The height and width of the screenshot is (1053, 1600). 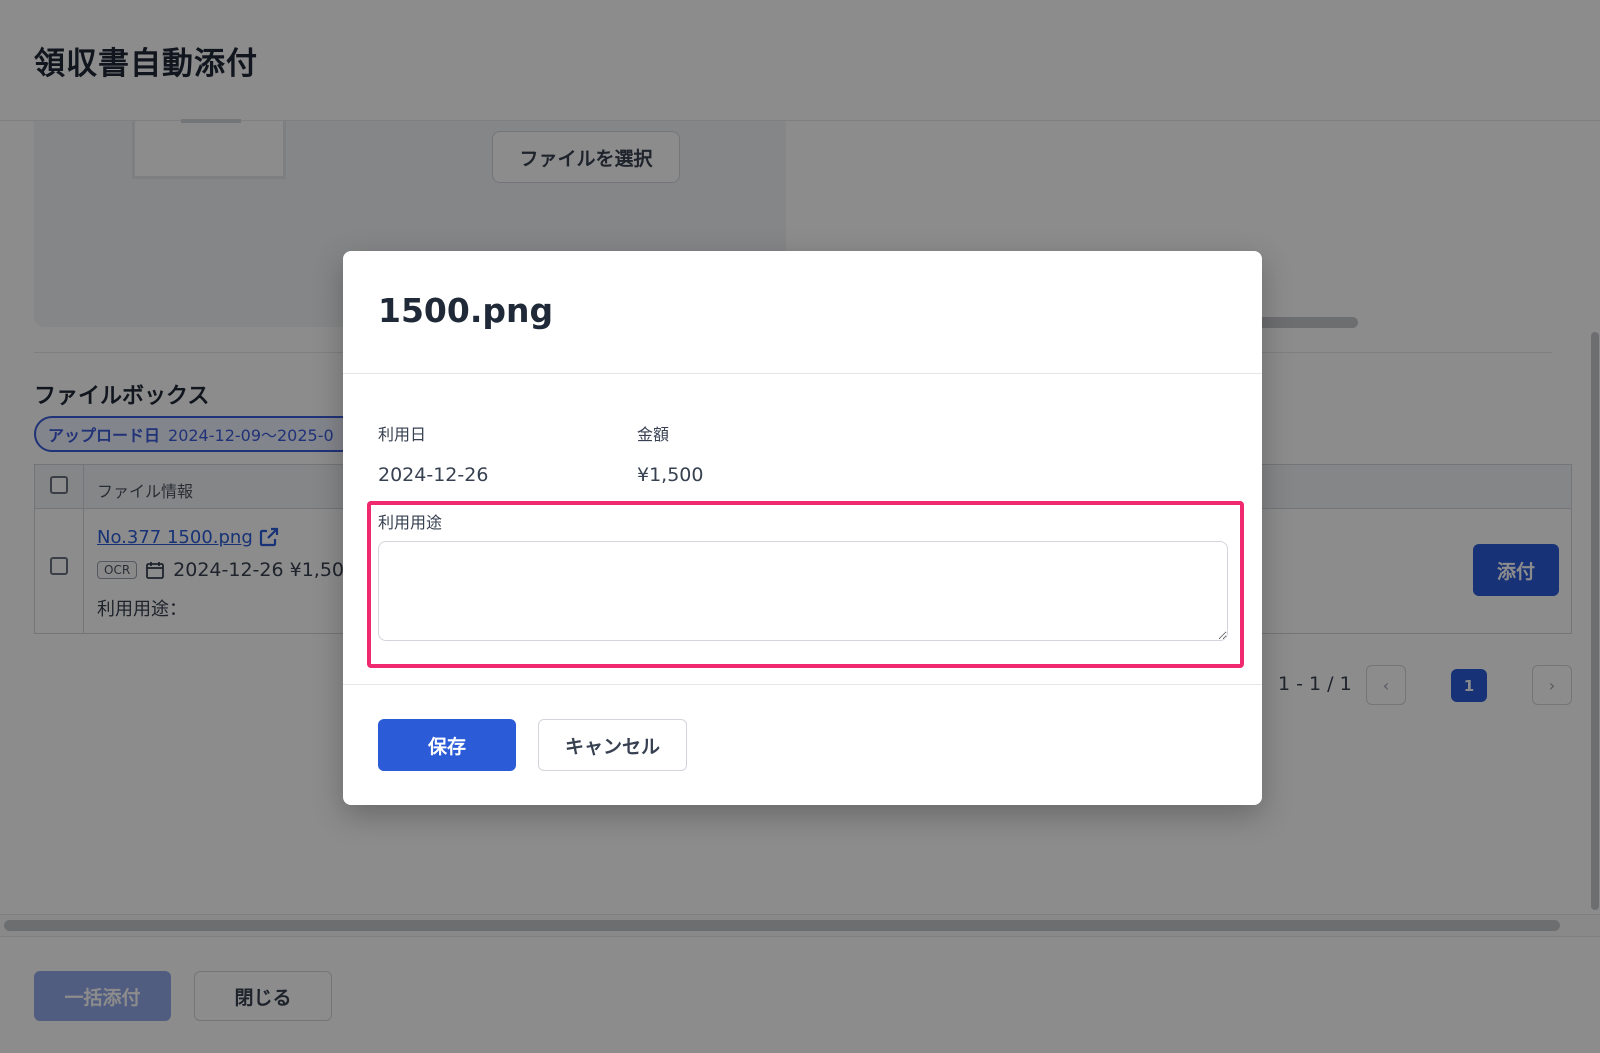 I want to click on save-button: 保存, so click(x=447, y=745).